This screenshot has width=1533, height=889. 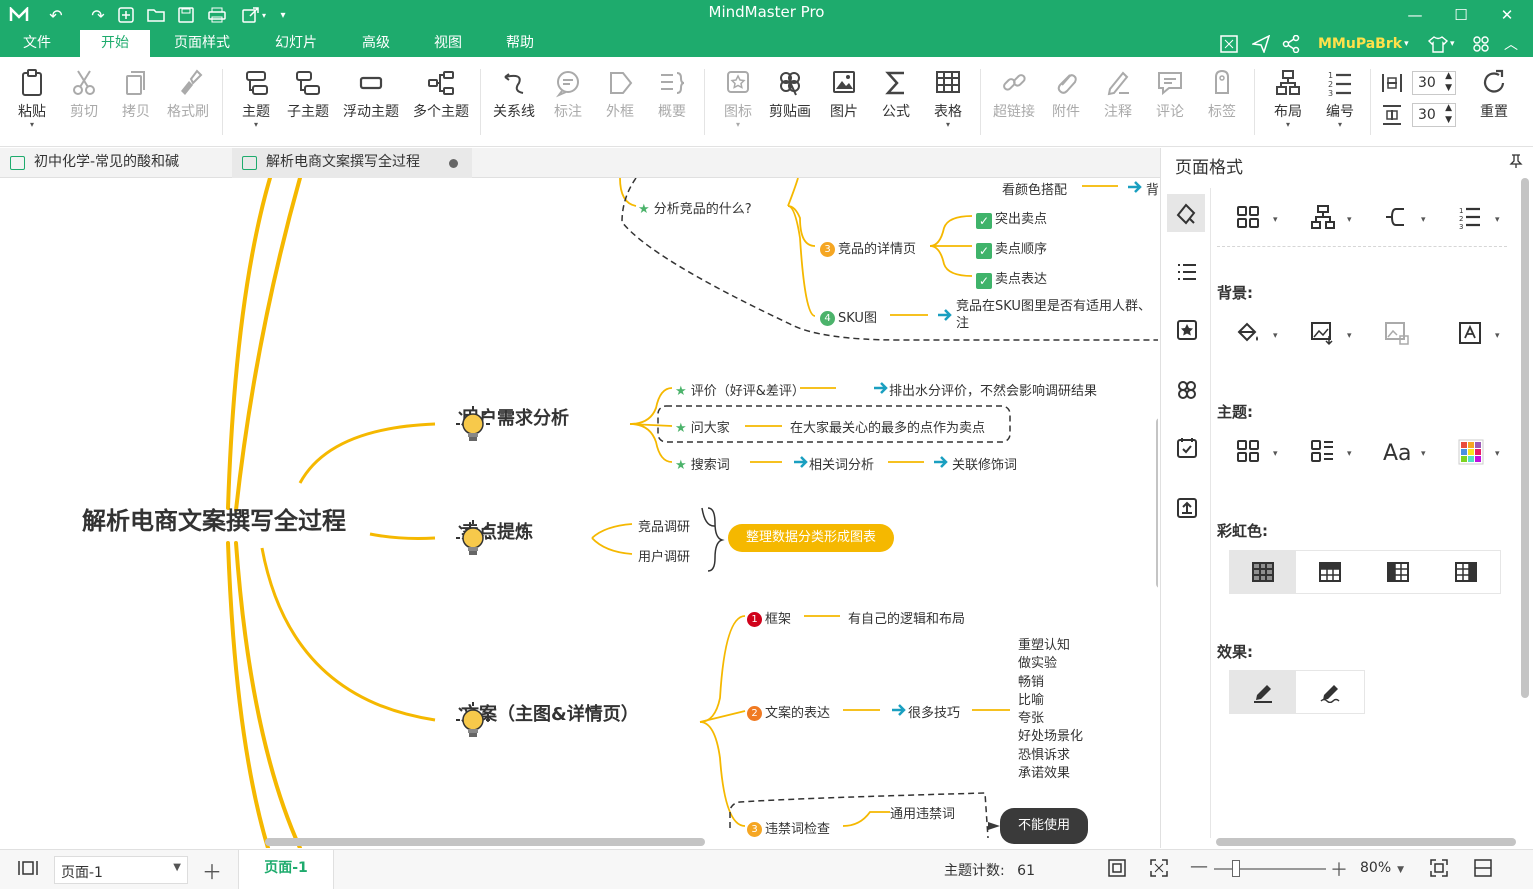 What do you see at coordinates (702, 426) in the screenshot?
I see `topic-ask-everyone: ★ 问大家` at bounding box center [702, 426].